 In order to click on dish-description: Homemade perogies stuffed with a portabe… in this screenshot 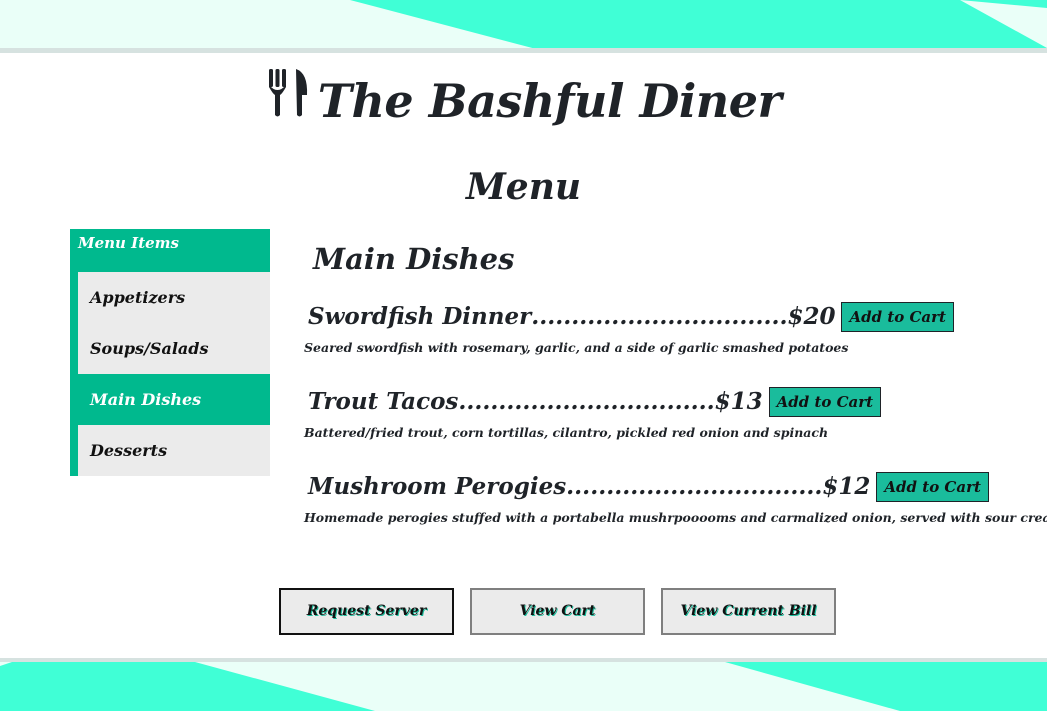, I will do `click(675, 517)`.